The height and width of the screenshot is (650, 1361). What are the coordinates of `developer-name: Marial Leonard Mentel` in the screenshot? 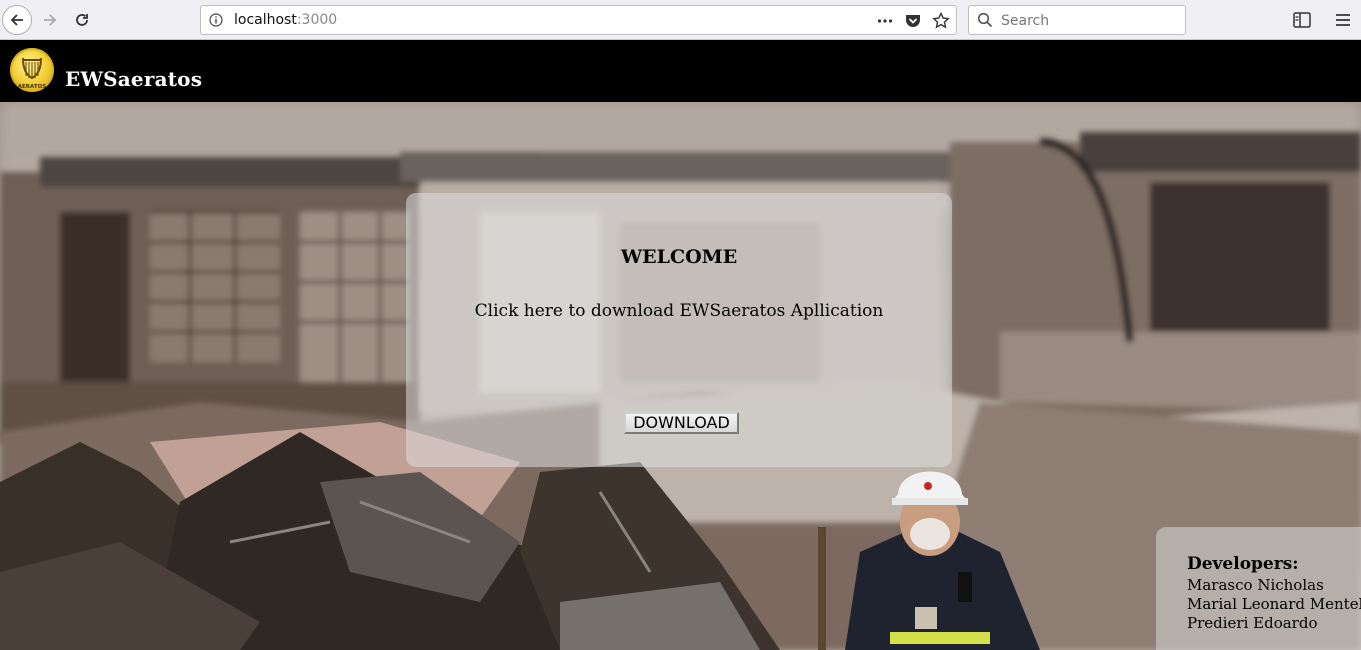 It's located at (1274, 604).